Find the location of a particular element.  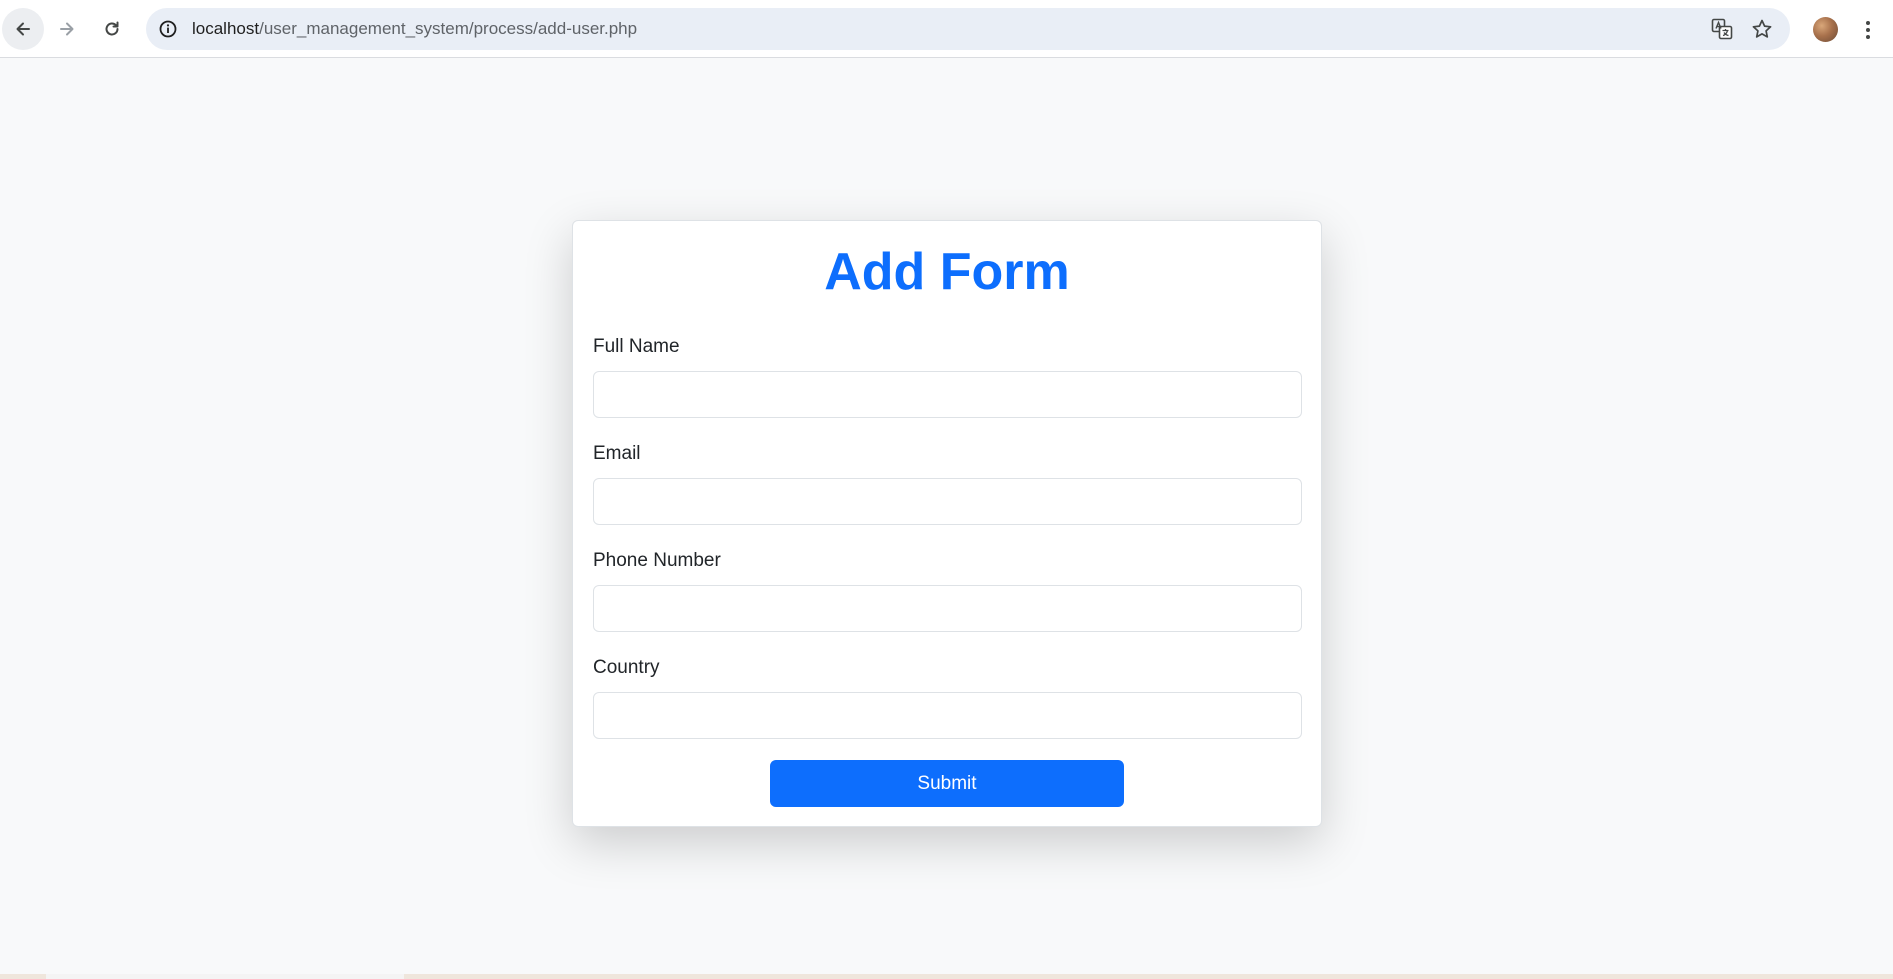

back-arrow-icon is located at coordinates (23, 29).